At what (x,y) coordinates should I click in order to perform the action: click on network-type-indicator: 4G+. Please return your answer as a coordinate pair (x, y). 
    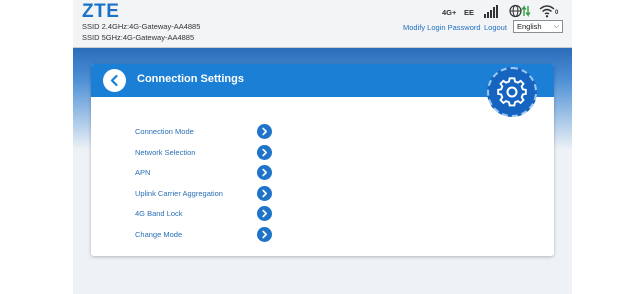
    Looking at the image, I should click on (449, 12).